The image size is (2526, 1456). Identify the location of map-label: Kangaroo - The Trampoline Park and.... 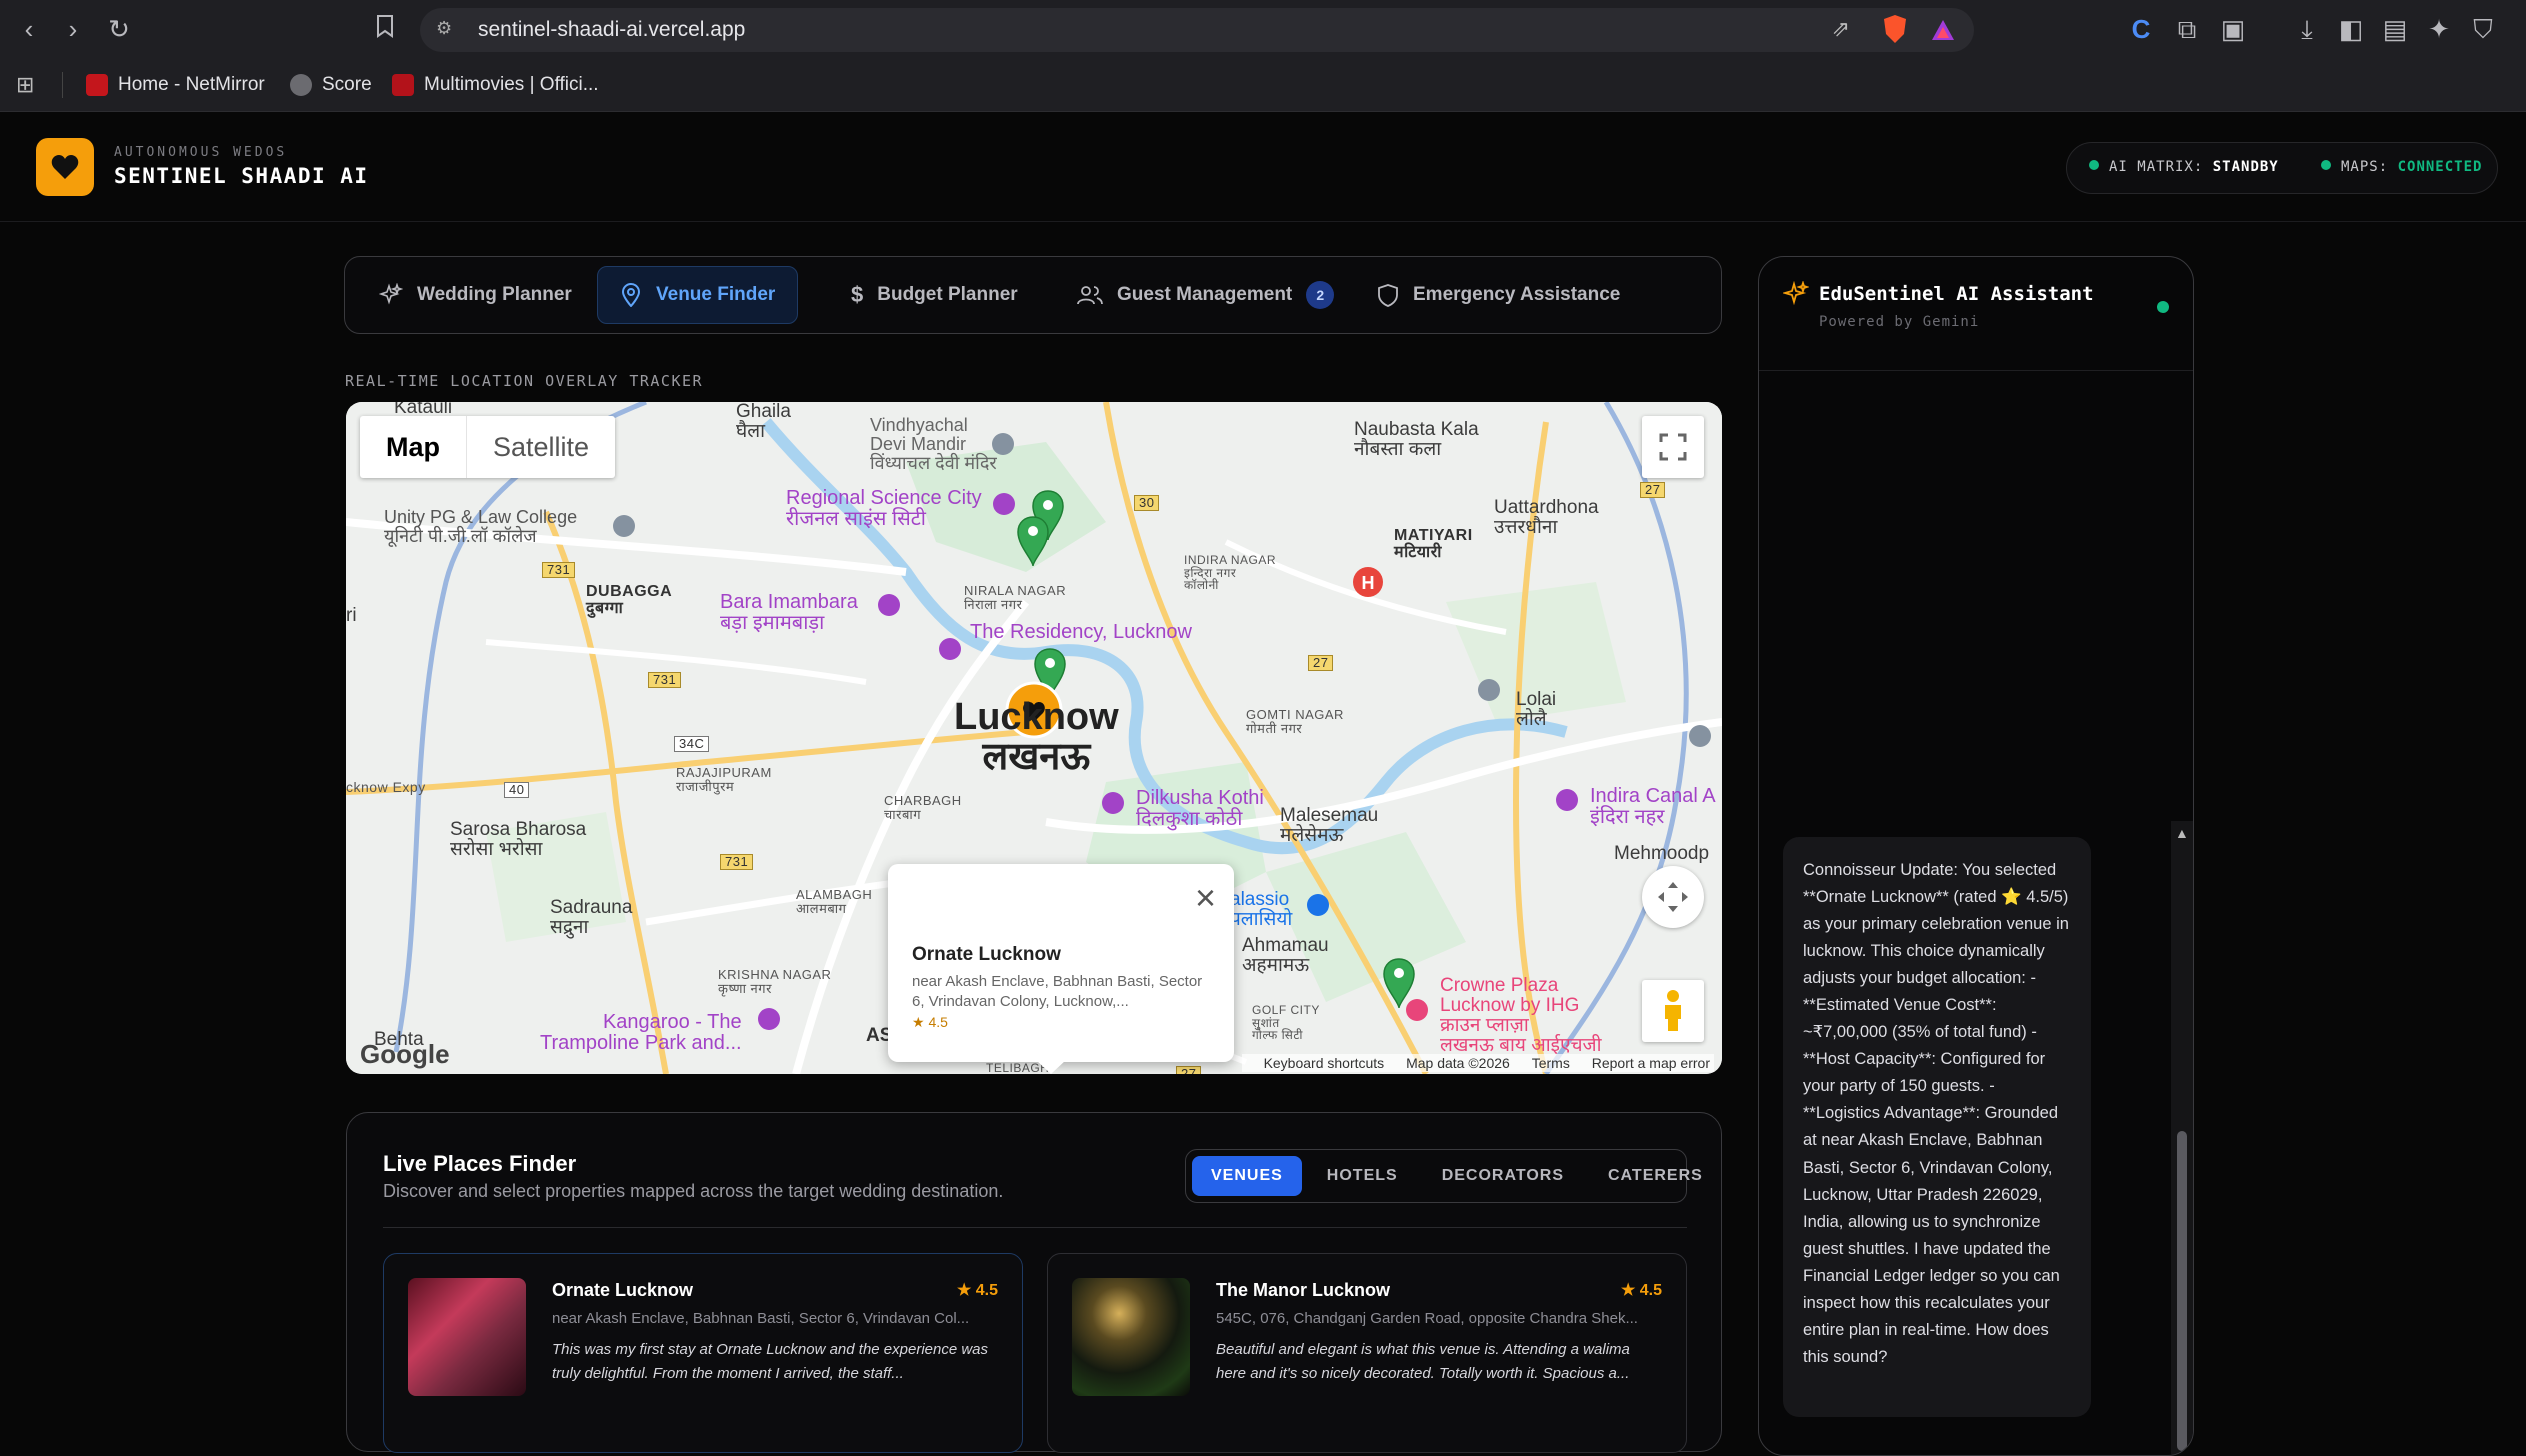
(641, 1032).